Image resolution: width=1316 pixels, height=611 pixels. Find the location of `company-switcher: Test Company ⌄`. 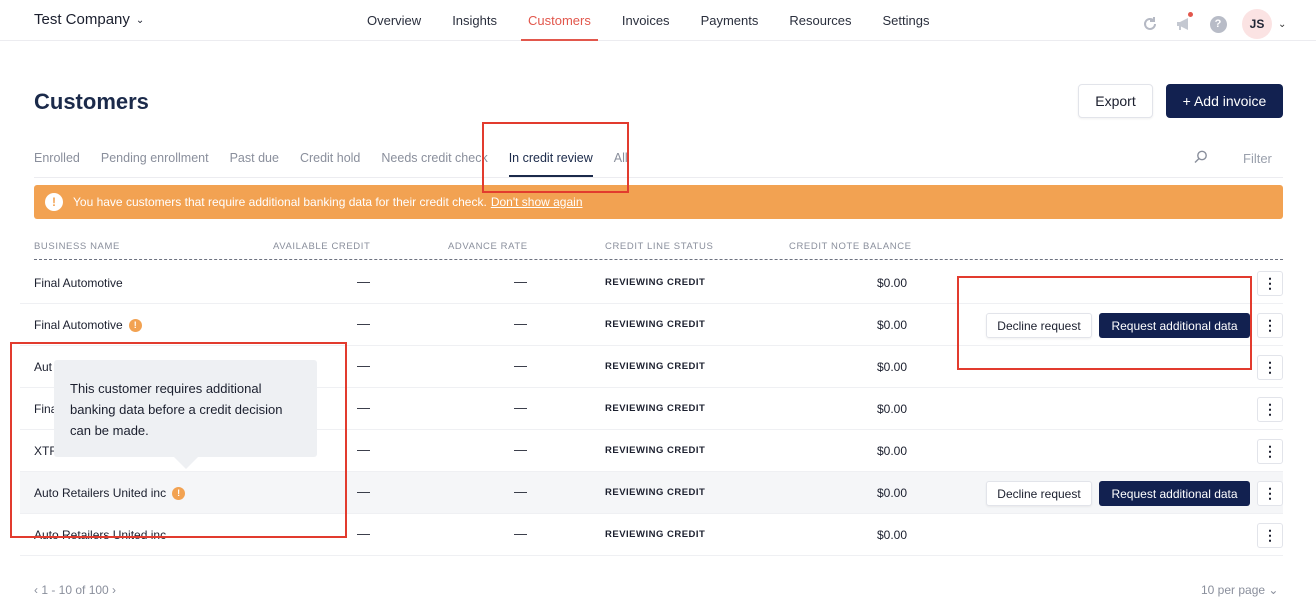

company-switcher: Test Company ⌄ is located at coordinates (89, 19).